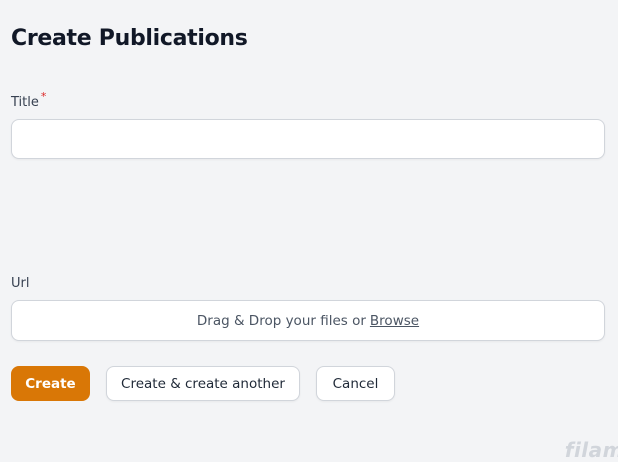 The height and width of the screenshot is (462, 618). Describe the element at coordinates (20, 283) in the screenshot. I see `url-field-label: Url` at that location.